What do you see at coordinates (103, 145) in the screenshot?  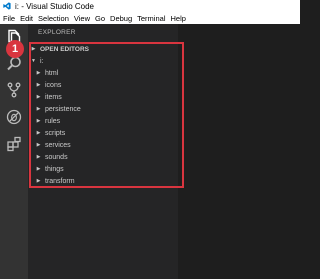 I see `folder-item: ▶ services` at bounding box center [103, 145].